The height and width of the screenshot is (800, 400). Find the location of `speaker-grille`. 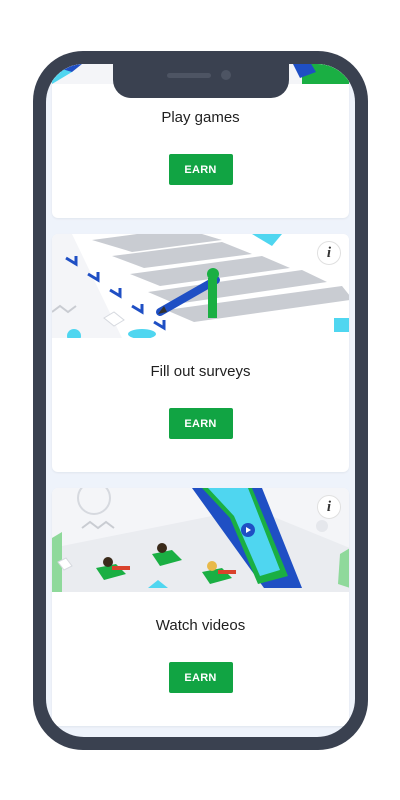

speaker-grille is located at coordinates (189, 75).